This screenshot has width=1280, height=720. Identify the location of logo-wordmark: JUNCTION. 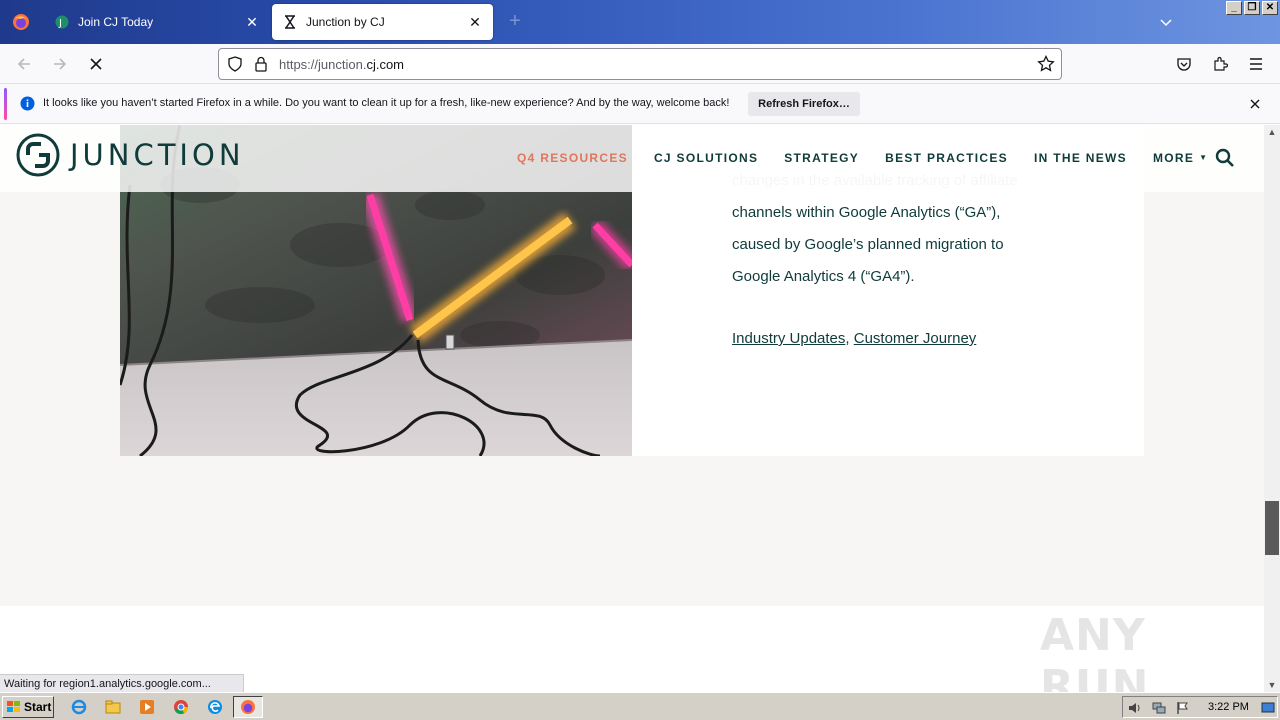
(157, 155).